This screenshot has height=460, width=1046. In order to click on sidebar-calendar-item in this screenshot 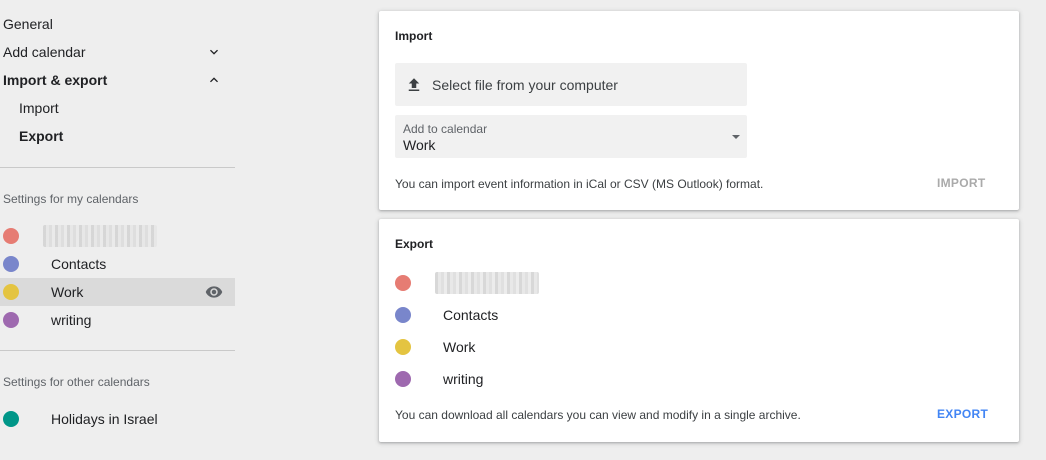, I will do `click(117, 236)`.